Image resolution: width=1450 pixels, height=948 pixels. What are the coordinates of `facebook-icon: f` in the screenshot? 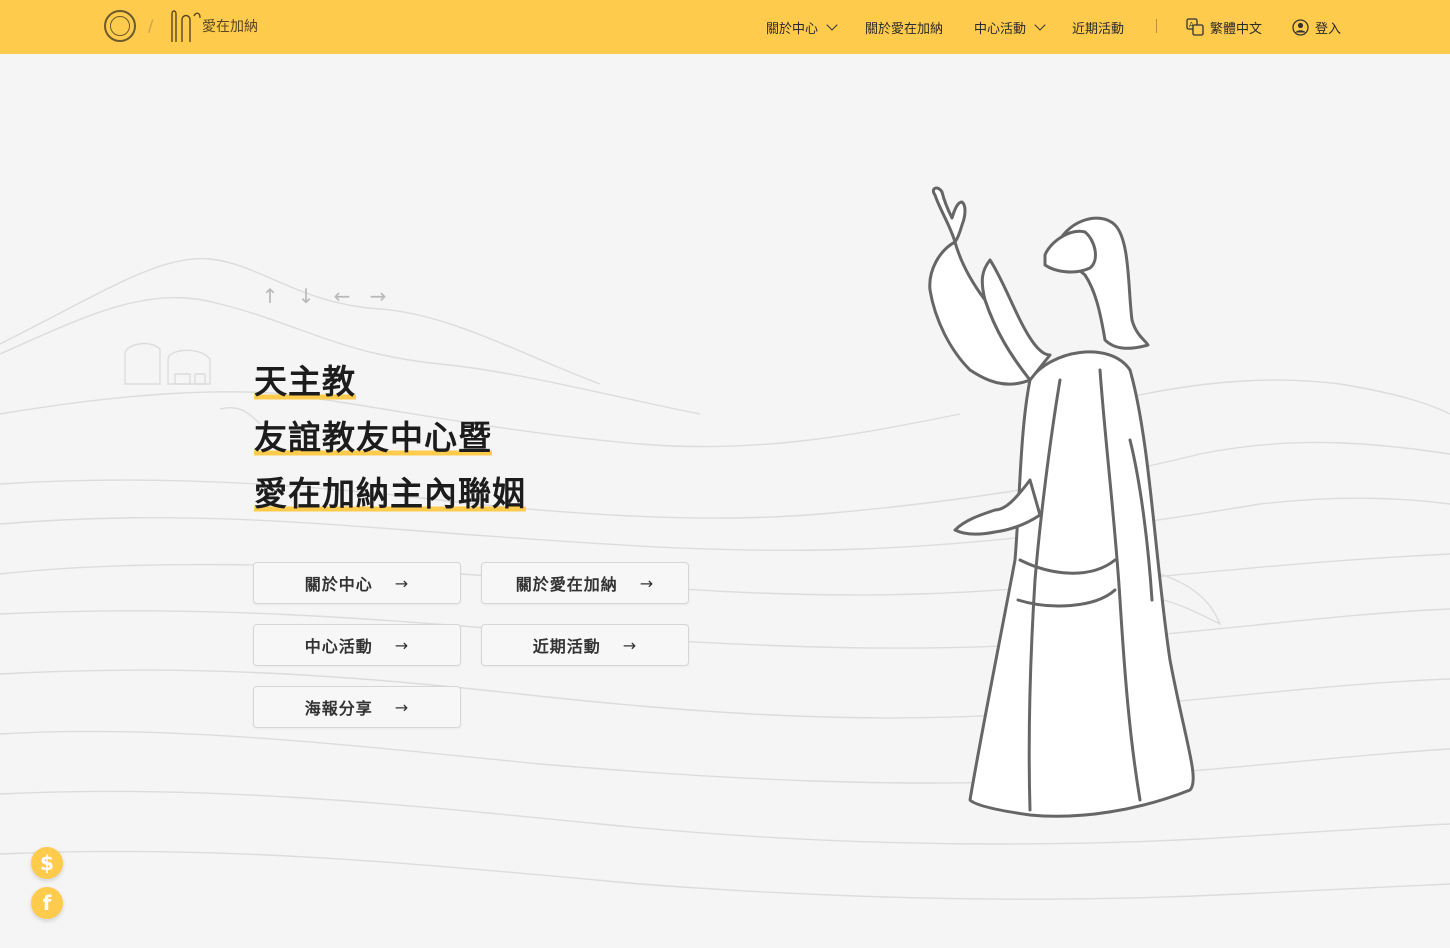 It's located at (47, 903).